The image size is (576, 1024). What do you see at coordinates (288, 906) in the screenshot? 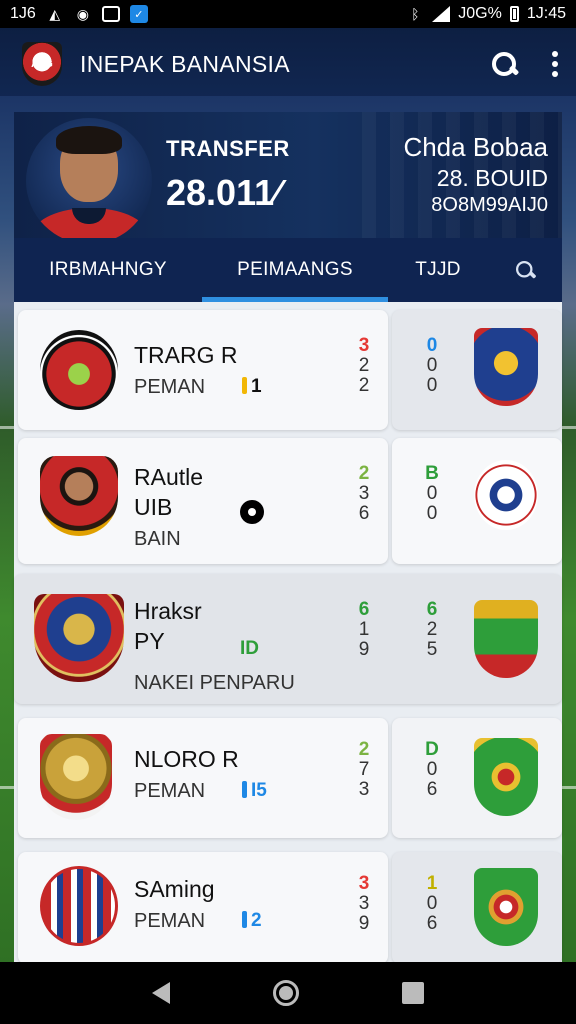
I see `list-item: SAming PEMAN 2 3 3 9 1 0 6` at bounding box center [288, 906].